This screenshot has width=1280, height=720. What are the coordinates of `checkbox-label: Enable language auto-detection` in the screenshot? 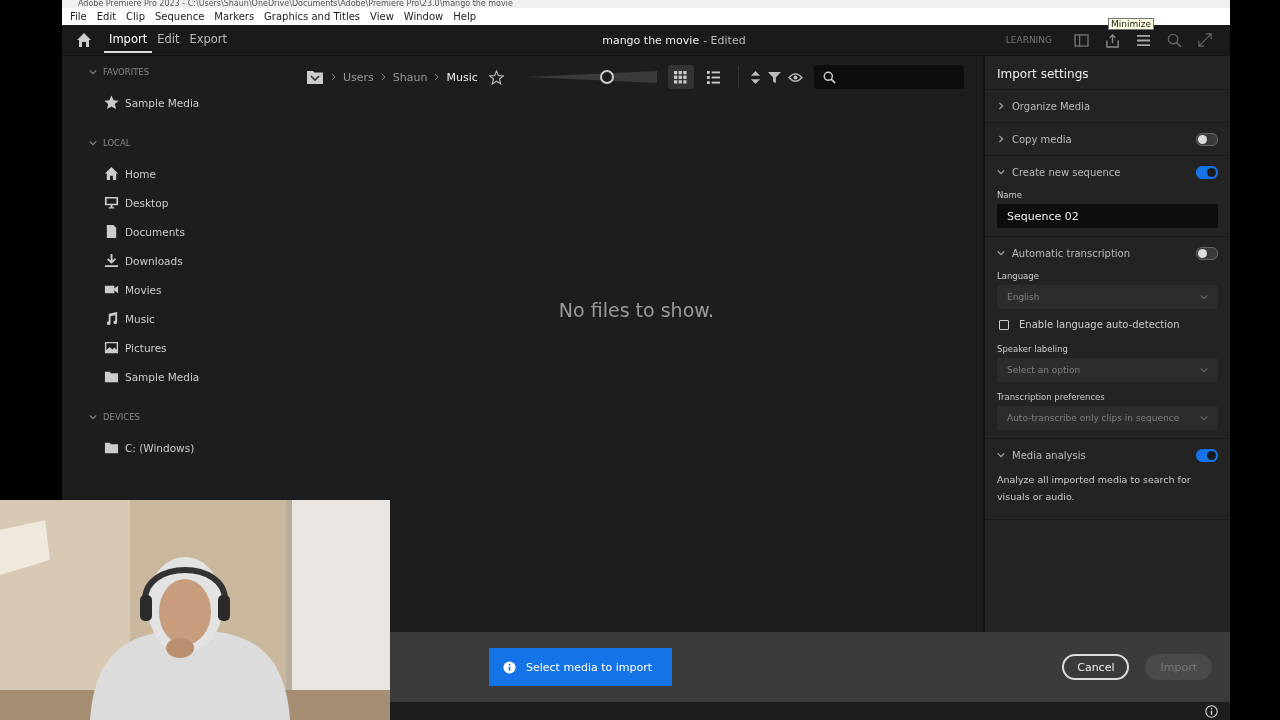 It's located at (1099, 324).